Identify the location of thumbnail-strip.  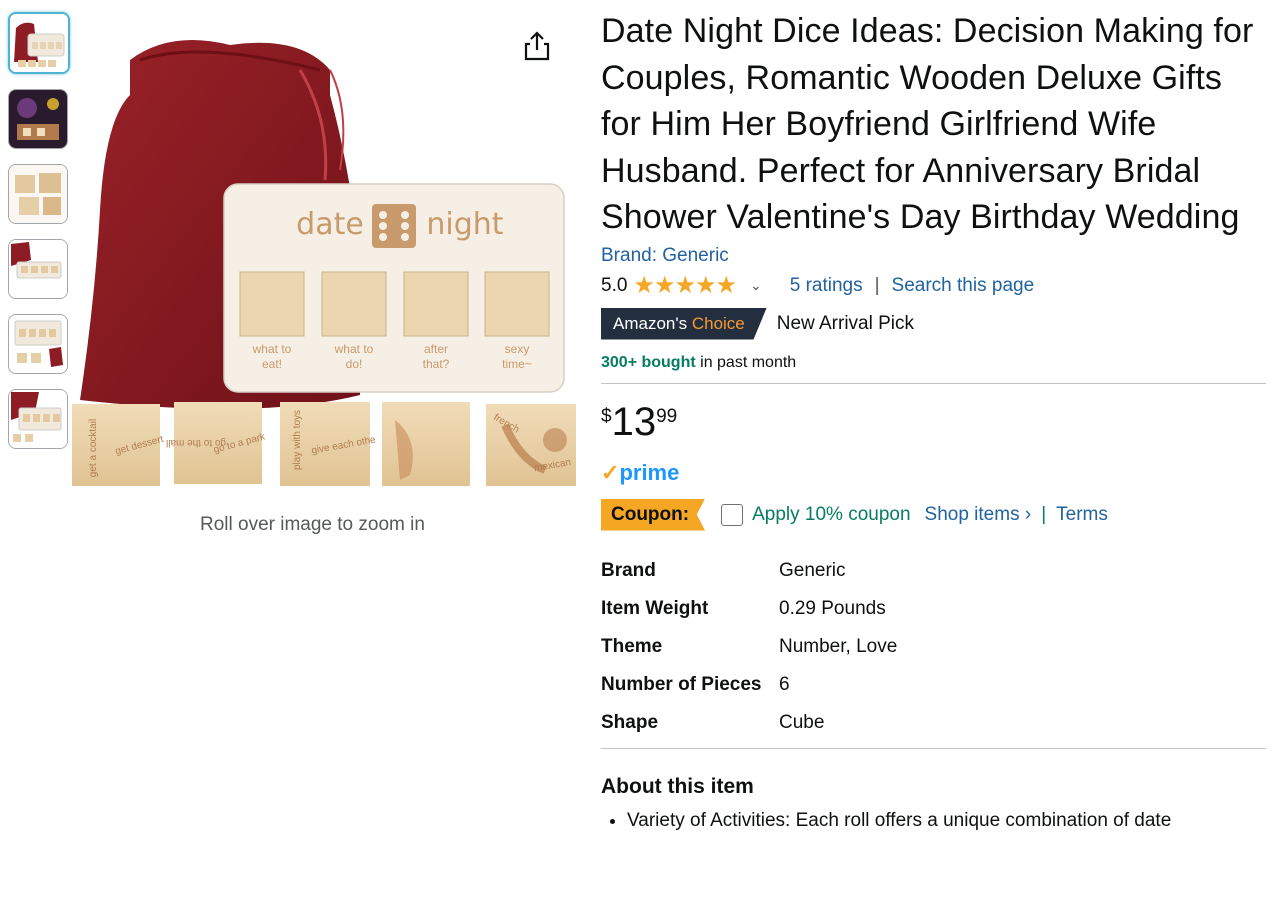
(39, 238).